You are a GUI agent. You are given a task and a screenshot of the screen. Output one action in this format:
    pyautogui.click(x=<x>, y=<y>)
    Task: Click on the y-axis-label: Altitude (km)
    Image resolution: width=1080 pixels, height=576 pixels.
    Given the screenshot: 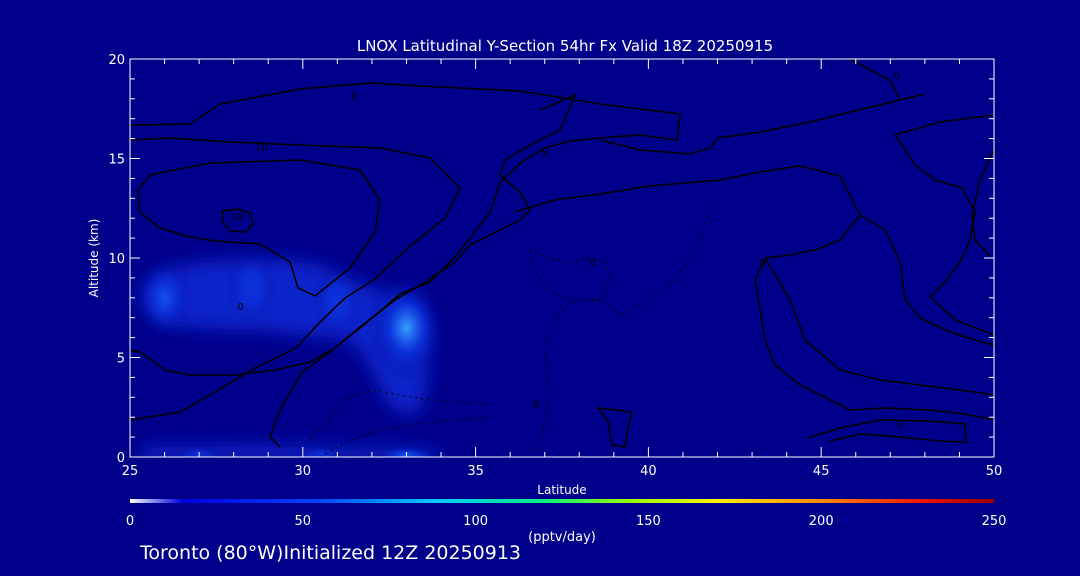 What is the action you would take?
    pyautogui.click(x=94, y=258)
    